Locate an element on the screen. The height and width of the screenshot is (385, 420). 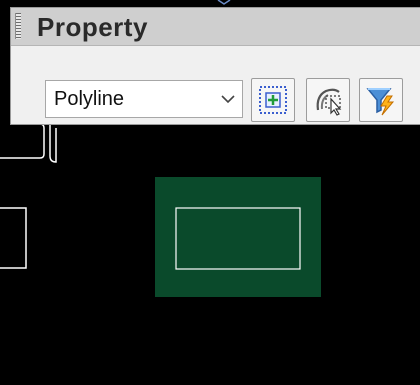
quick-select-button is located at coordinates (328, 100).